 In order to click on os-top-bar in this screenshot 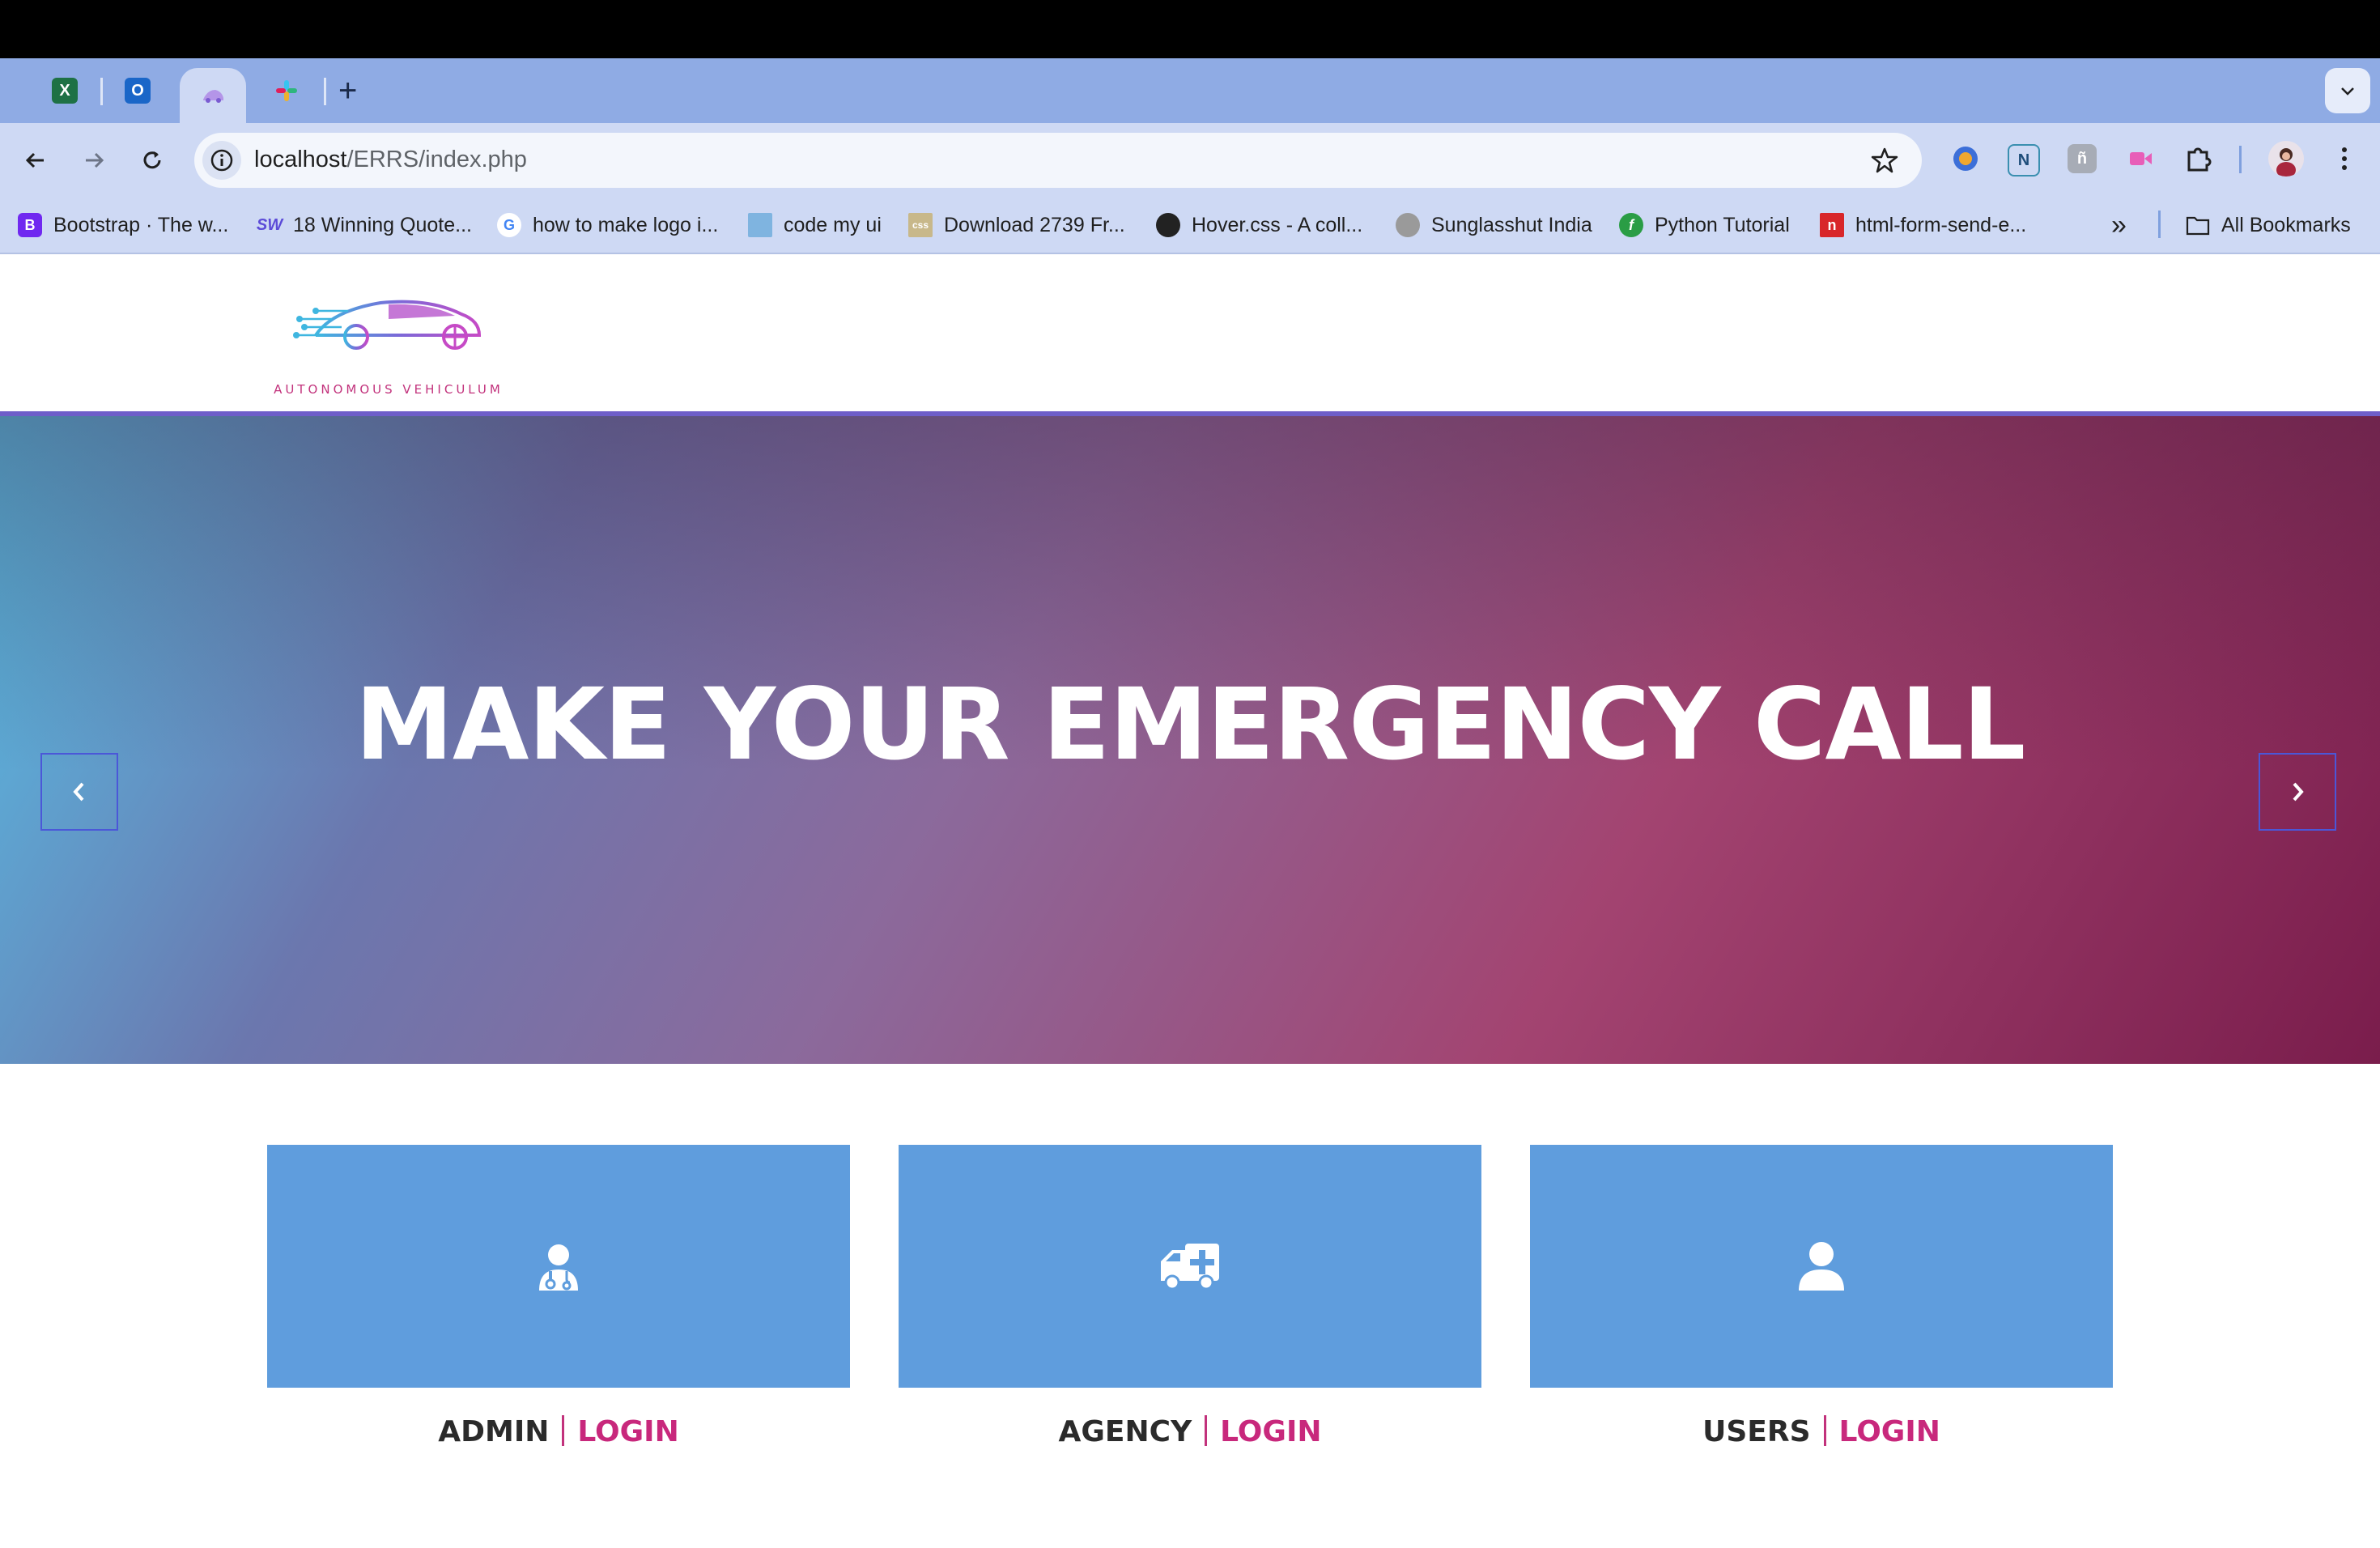, I will do `click(1190, 29)`.